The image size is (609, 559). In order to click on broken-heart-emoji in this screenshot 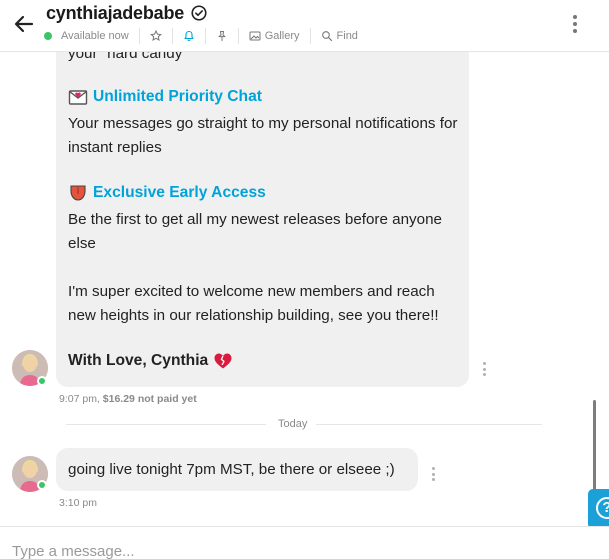, I will do `click(223, 361)`.